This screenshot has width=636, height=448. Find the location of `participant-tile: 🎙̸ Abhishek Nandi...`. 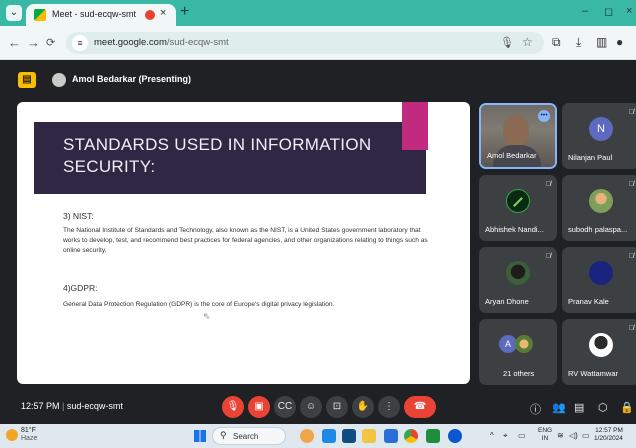

participant-tile: 🎙̸ Abhishek Nandi... is located at coordinates (518, 208).